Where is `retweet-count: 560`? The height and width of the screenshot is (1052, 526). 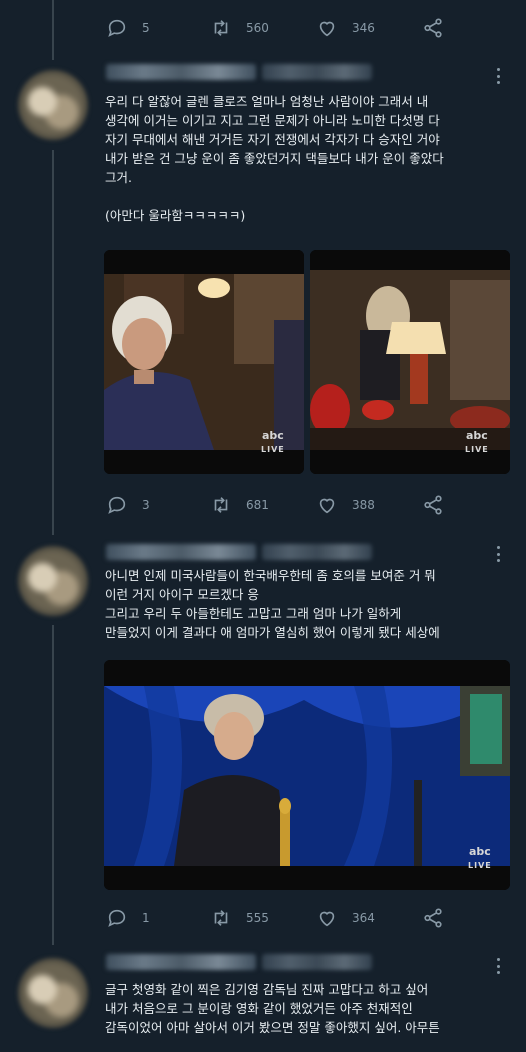 retweet-count: 560 is located at coordinates (257, 28).